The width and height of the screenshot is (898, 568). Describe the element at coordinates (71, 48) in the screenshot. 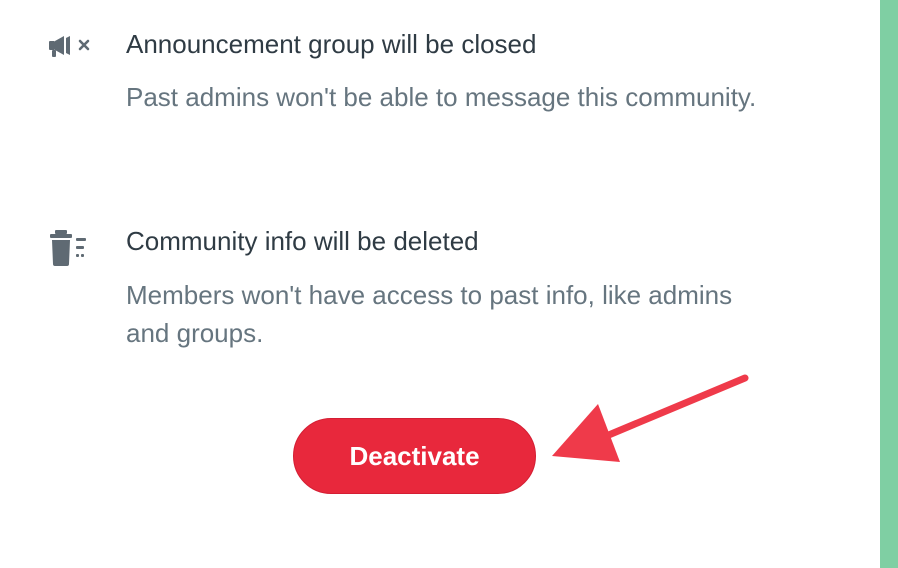

I see `megaphone-muted-icon` at that location.